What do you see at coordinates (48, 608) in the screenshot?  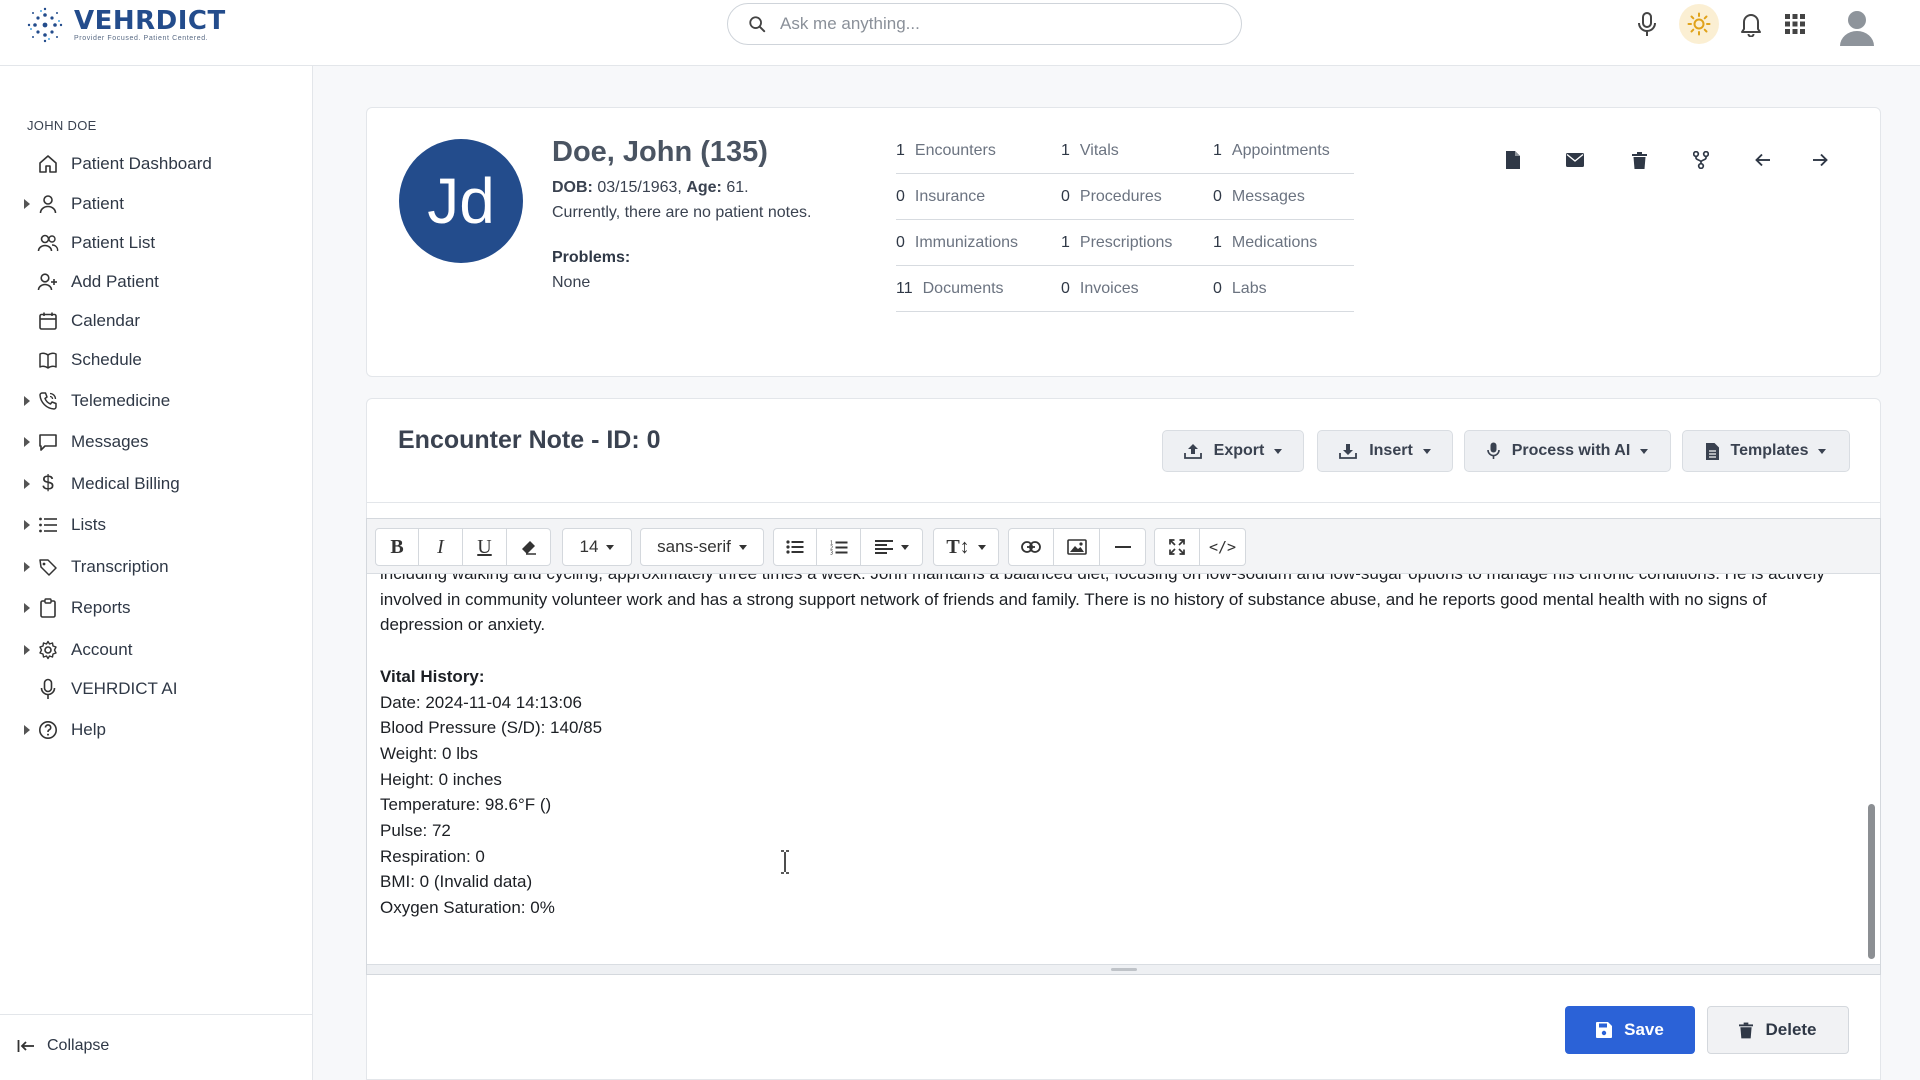 I see `clipboard-icon` at bounding box center [48, 608].